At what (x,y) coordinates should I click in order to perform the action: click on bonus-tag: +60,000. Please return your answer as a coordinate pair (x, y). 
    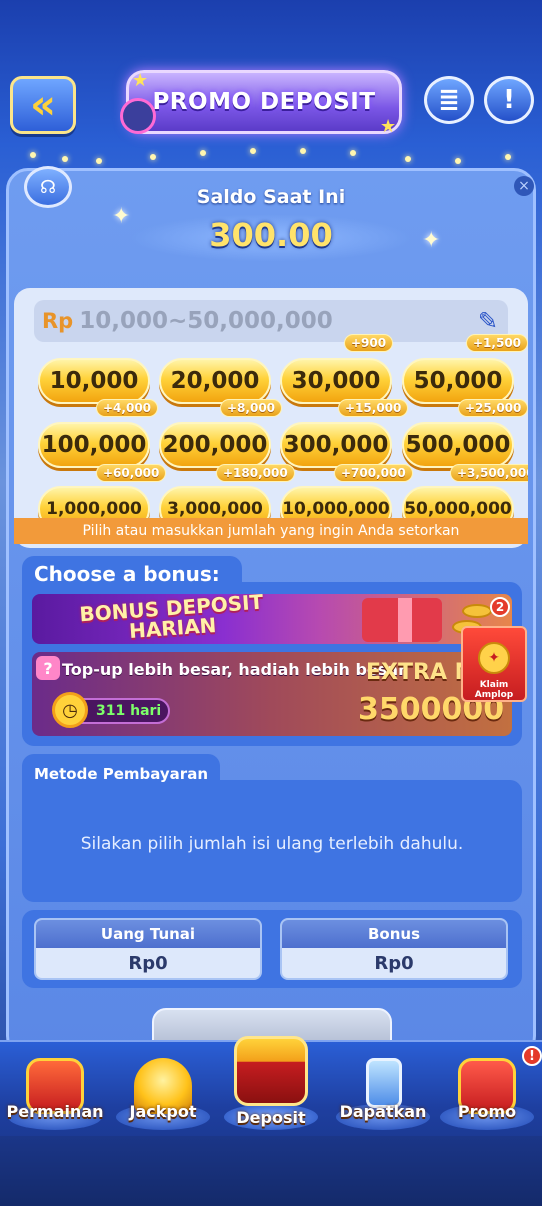
    Looking at the image, I should click on (131, 473).